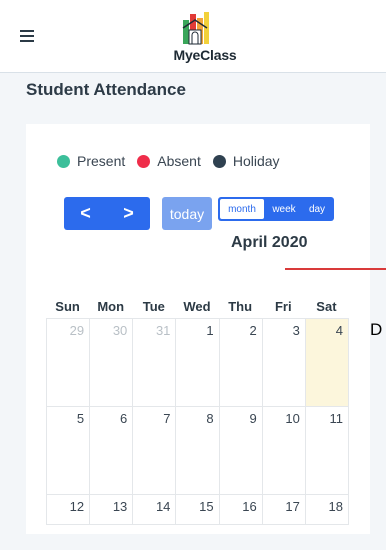  I want to click on prev-button: <, so click(85, 213).